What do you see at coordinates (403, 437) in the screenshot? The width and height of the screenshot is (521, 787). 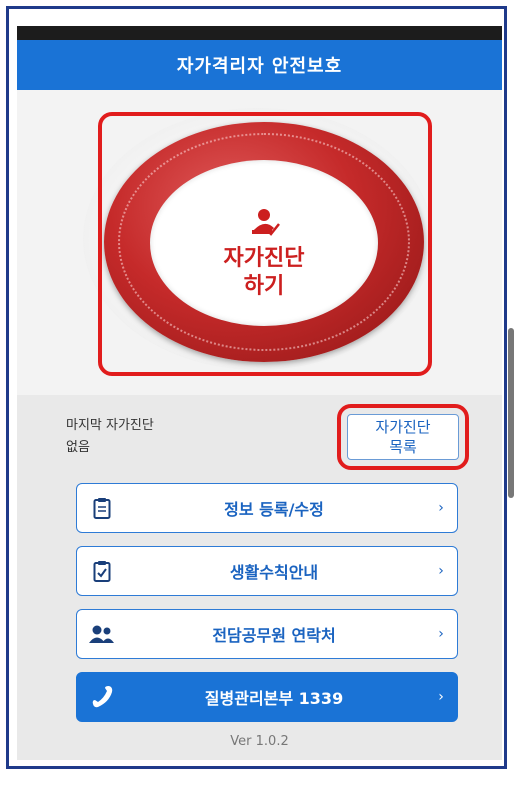 I see `highlight-box-list` at bounding box center [403, 437].